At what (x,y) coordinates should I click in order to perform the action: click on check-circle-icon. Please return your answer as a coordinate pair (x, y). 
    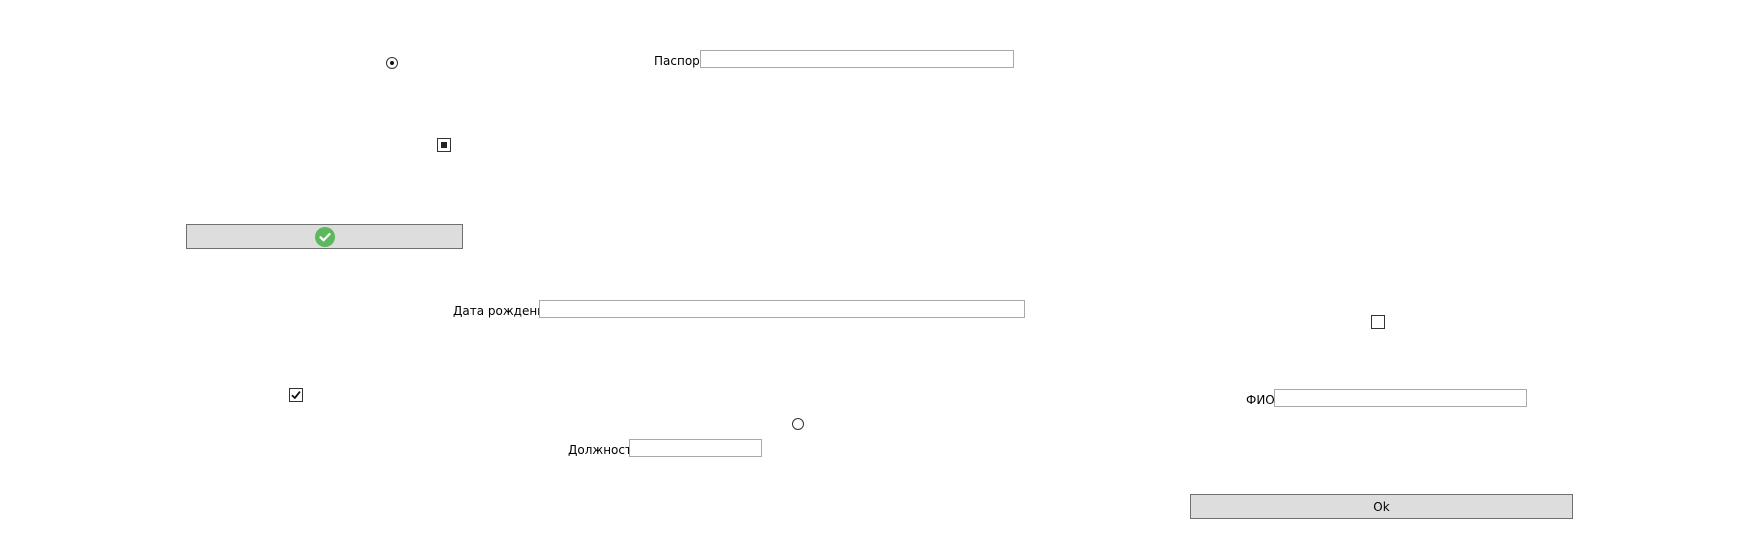
    Looking at the image, I should click on (324, 236).